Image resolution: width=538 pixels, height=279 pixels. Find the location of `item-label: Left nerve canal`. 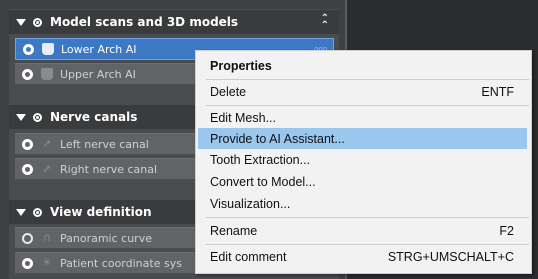

item-label: Left nerve canal is located at coordinates (104, 144).